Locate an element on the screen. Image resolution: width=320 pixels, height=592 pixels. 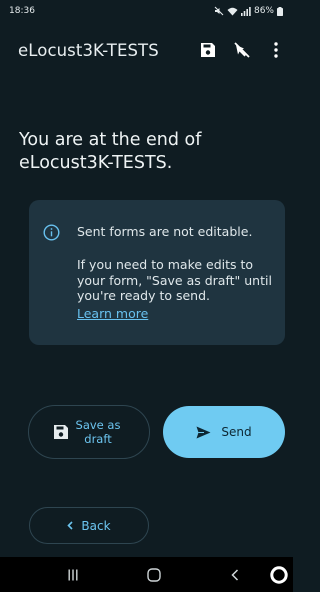
back-button: Back is located at coordinates (89, 525).